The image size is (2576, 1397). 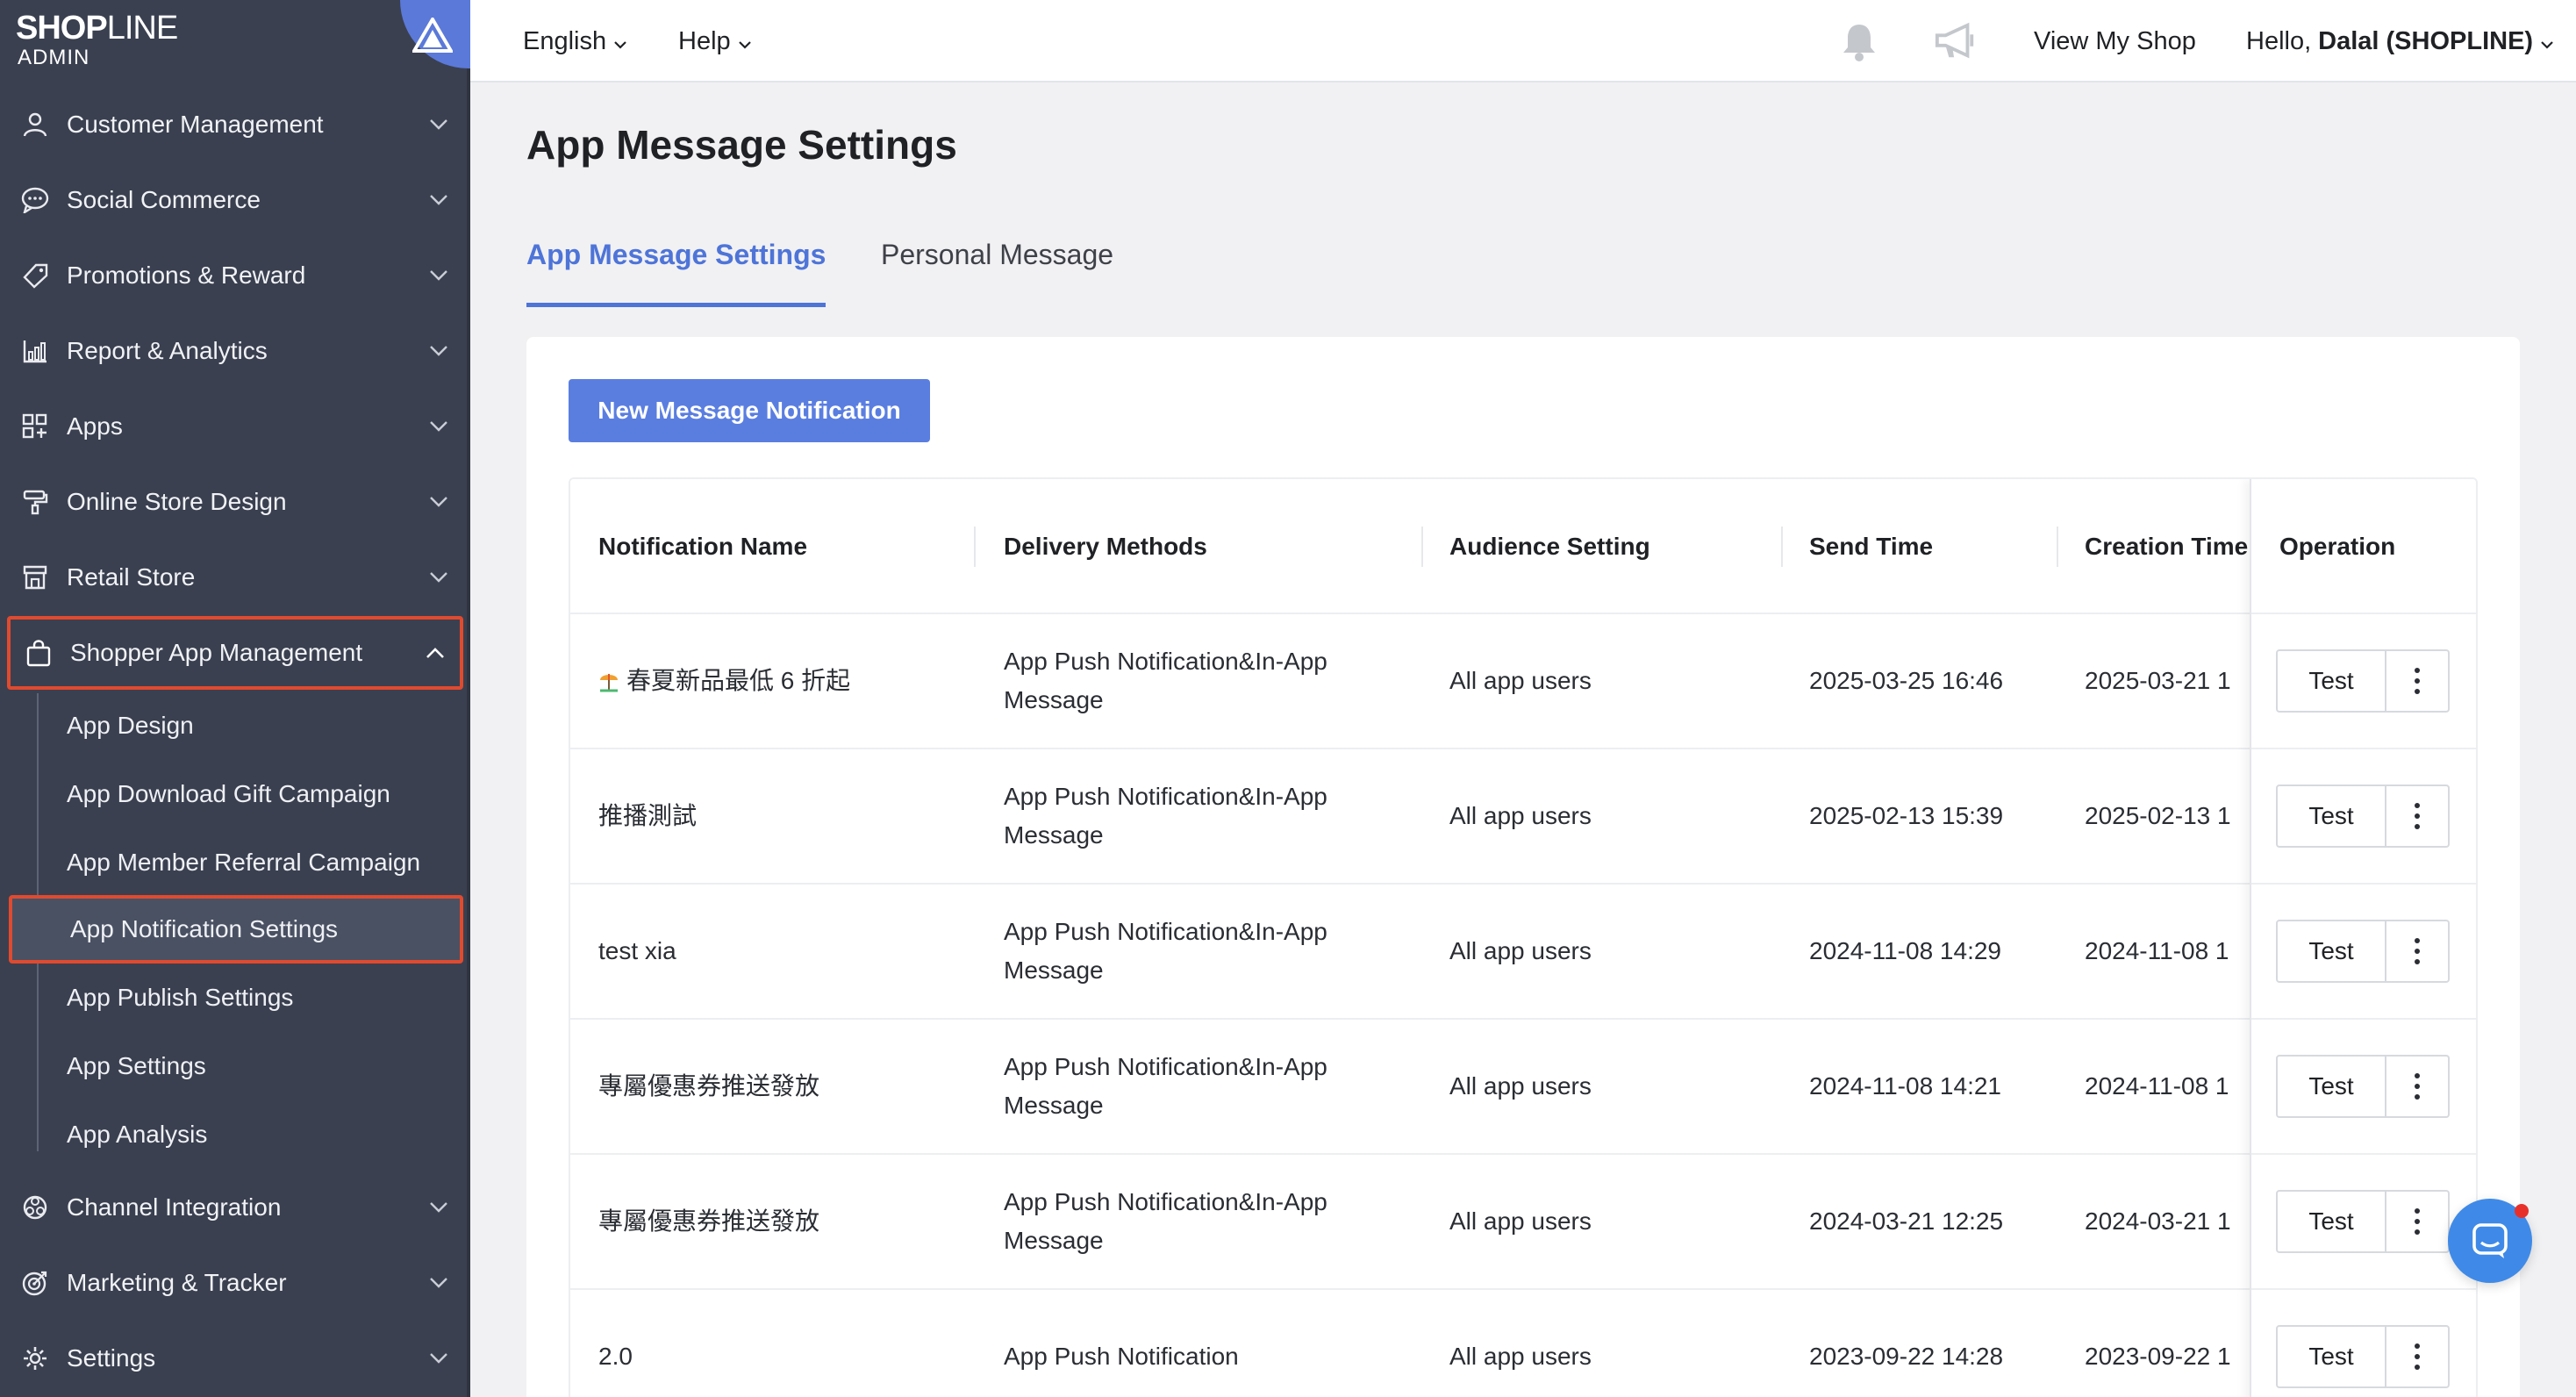 What do you see at coordinates (565, 40) in the screenshot?
I see `language-label: English` at bounding box center [565, 40].